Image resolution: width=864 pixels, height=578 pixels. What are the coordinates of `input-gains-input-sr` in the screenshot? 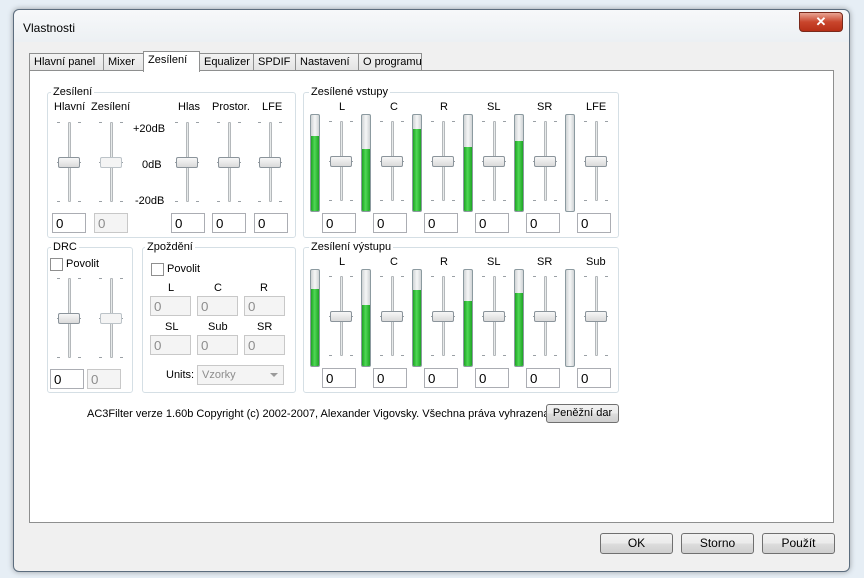 It's located at (543, 223).